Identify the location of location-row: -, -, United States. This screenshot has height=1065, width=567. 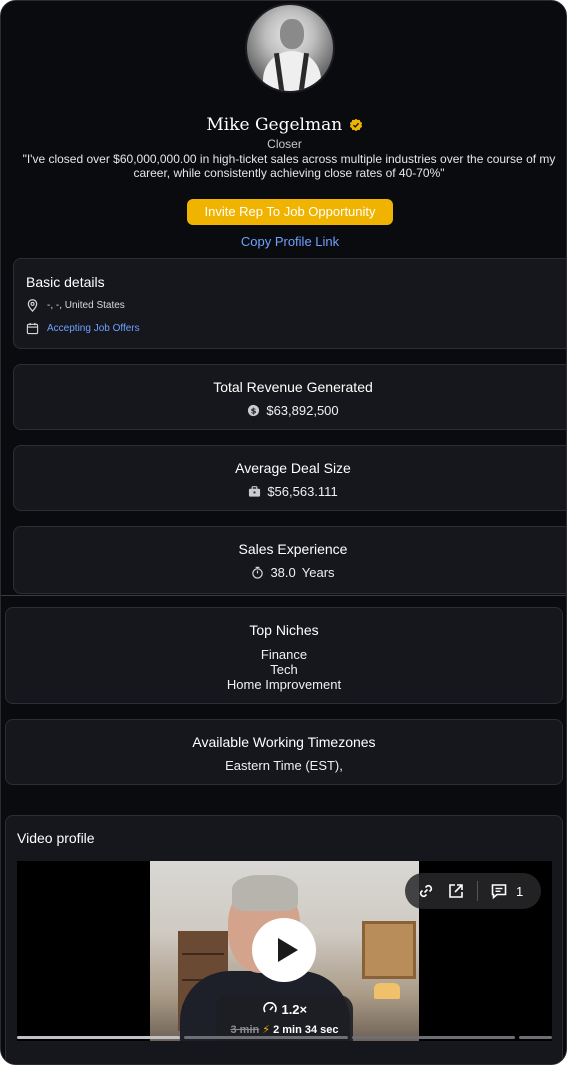
(75, 305).